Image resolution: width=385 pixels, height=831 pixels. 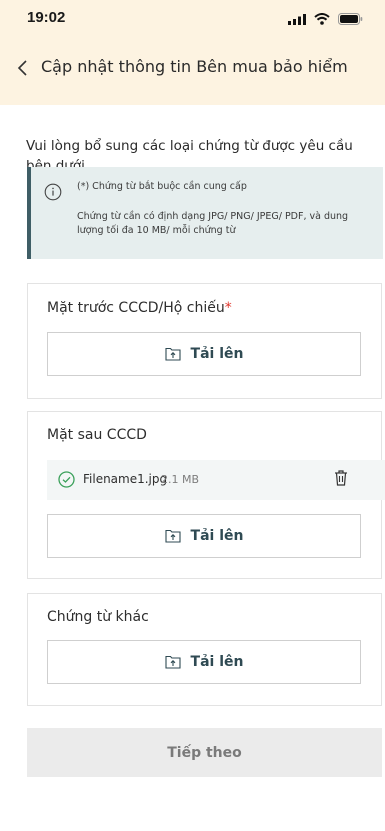 What do you see at coordinates (139, 308) in the screenshot?
I see `section-title: Mặt trước CCCD/Hộ chiếu*` at bounding box center [139, 308].